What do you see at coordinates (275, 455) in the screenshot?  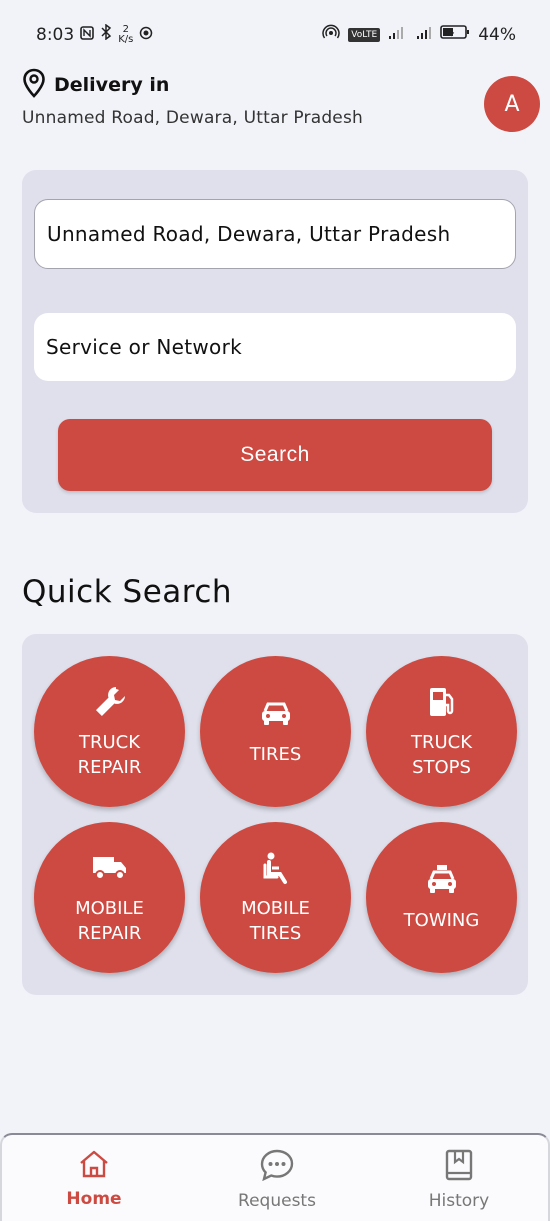 I see `search-button: Search` at bounding box center [275, 455].